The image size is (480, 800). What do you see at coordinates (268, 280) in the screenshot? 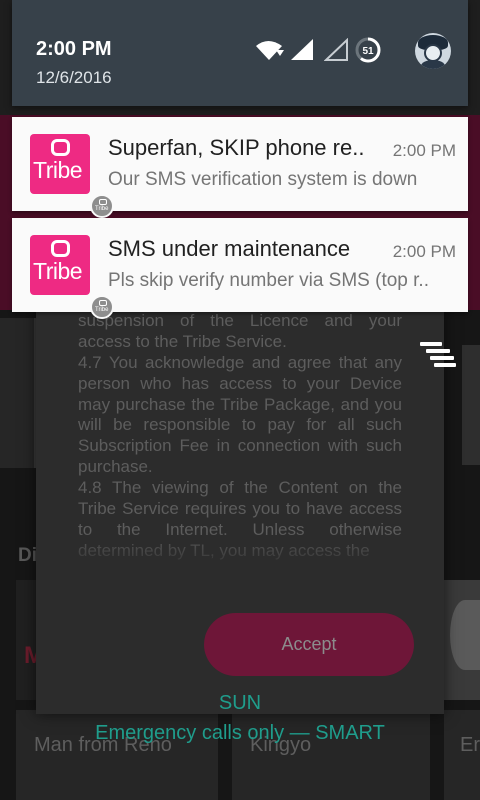
I see `notification-text: Pls skip verify number via SMS (top r..` at bounding box center [268, 280].